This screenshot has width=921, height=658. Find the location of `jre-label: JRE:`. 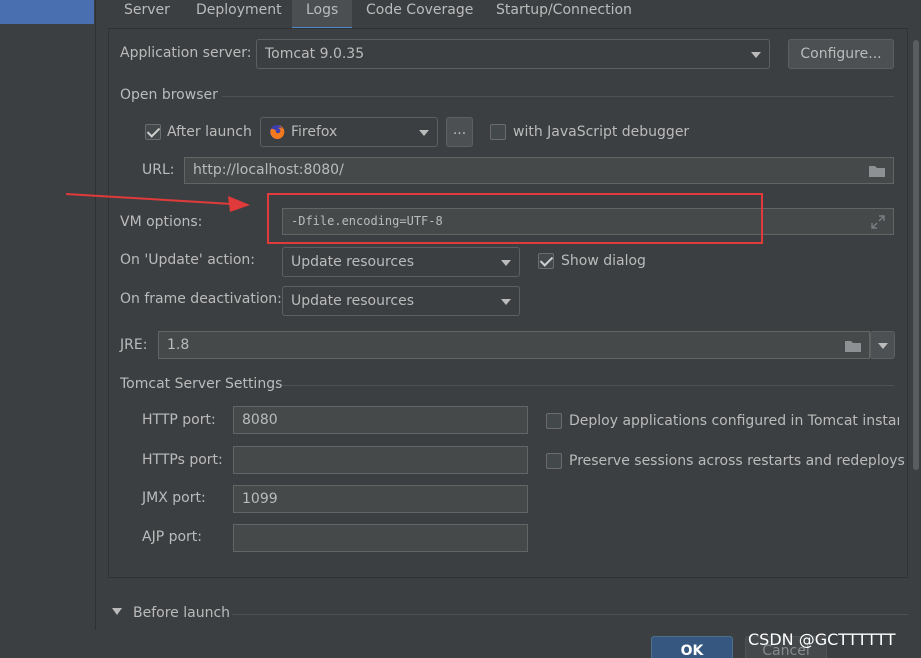

jre-label: JRE: is located at coordinates (134, 345).